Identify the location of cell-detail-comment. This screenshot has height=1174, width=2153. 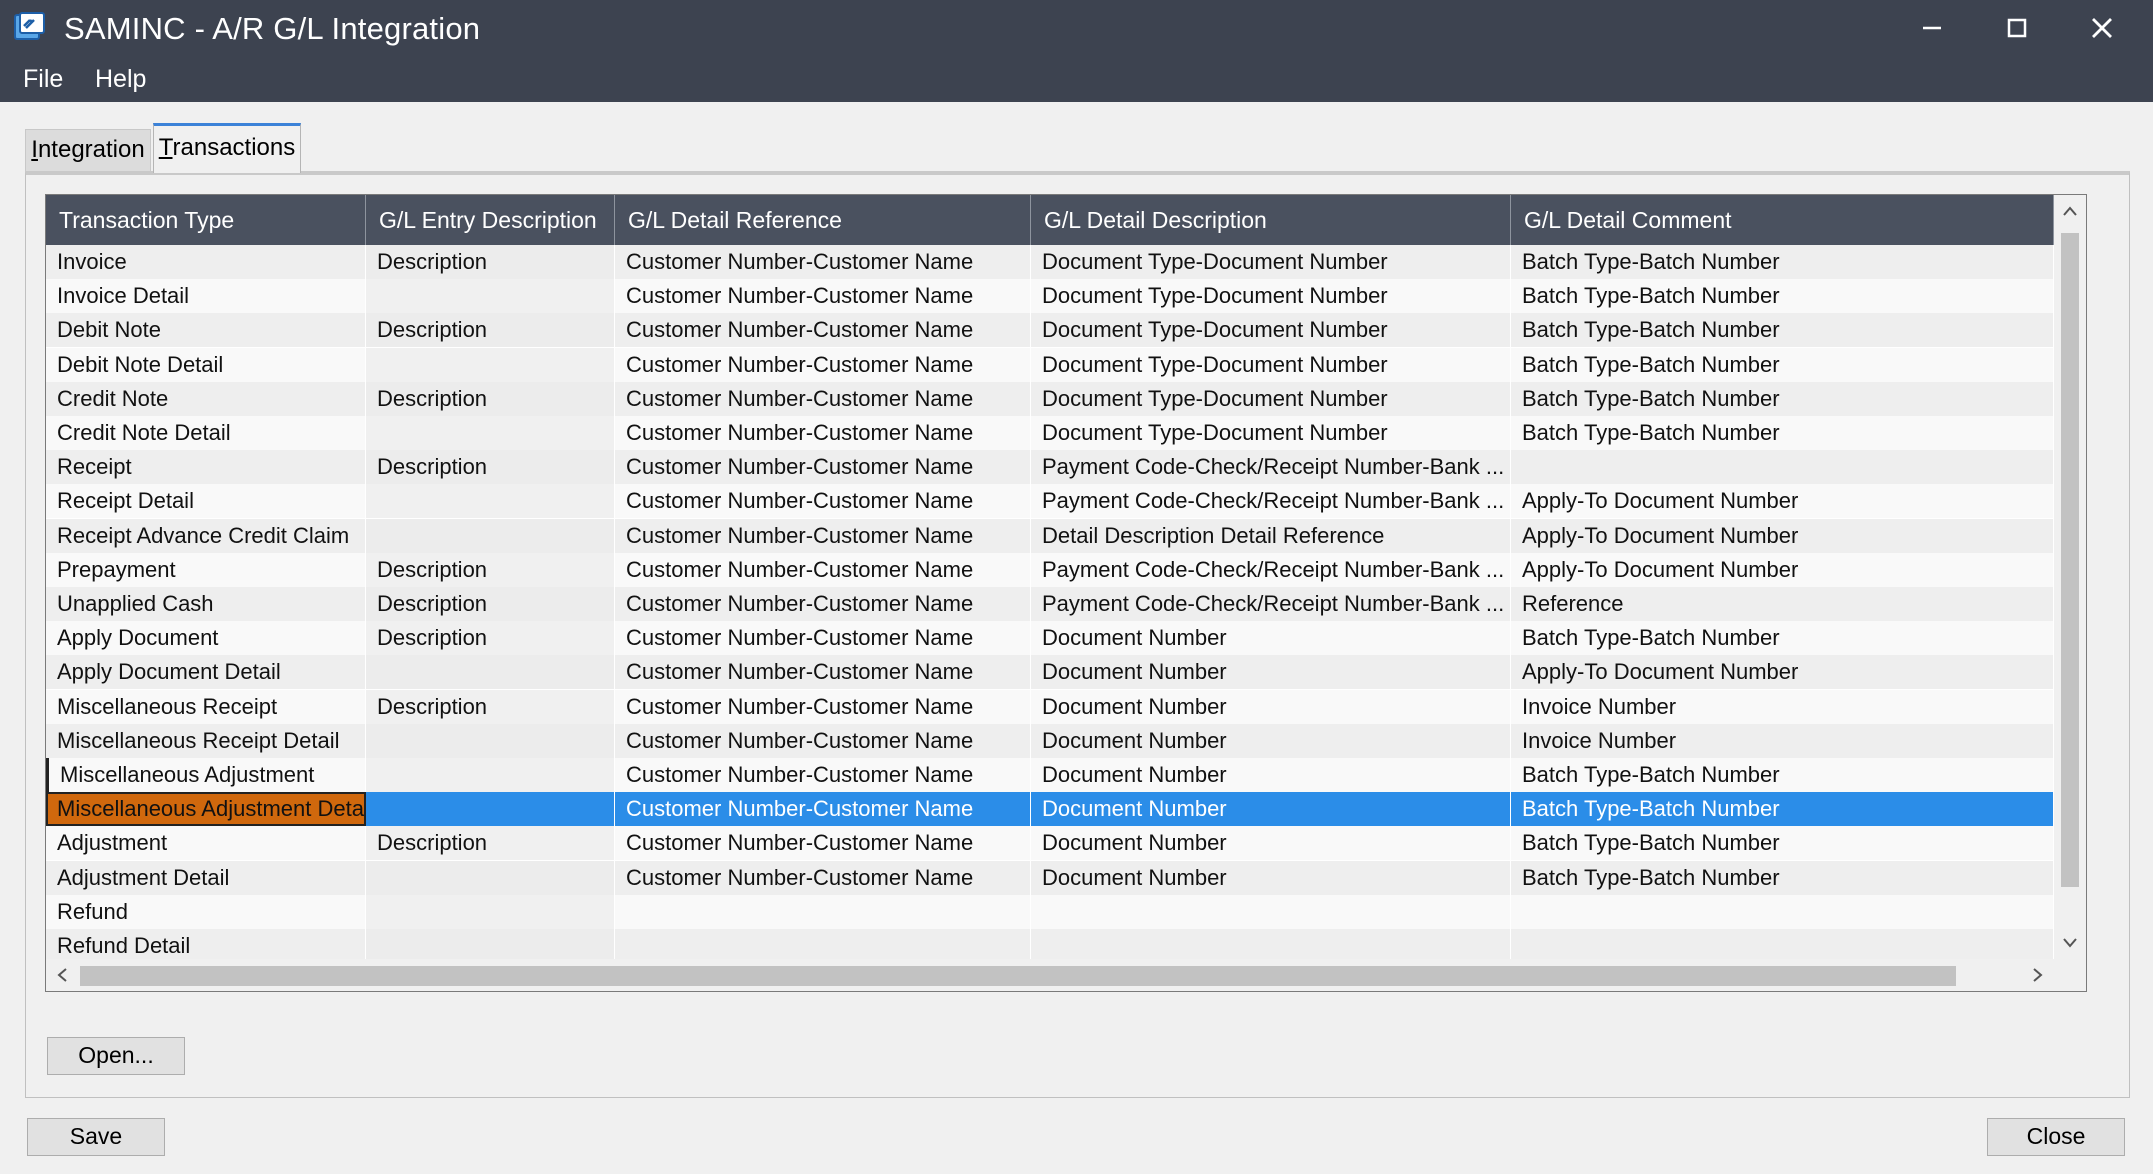
(1782, 467).